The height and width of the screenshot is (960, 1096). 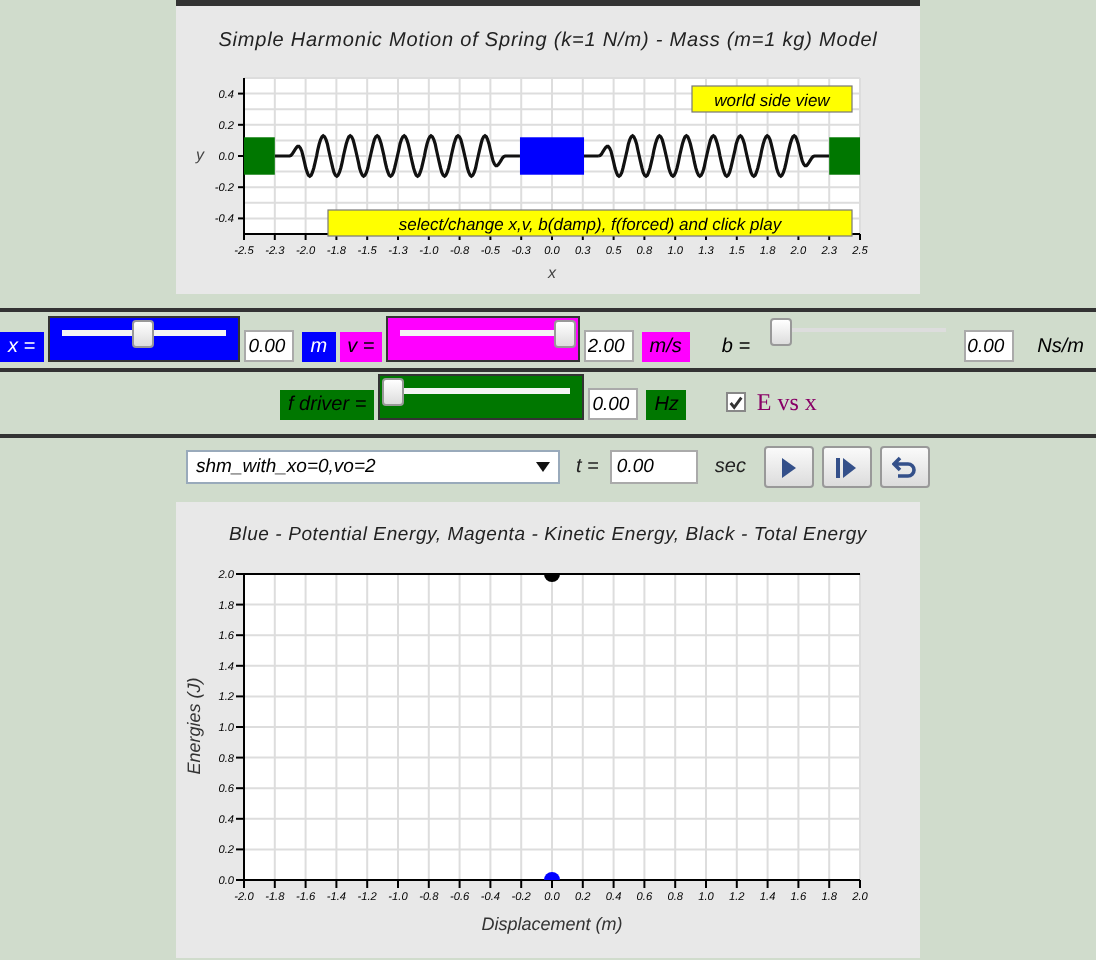 What do you see at coordinates (543, 467) in the screenshot?
I see `caret-icon` at bounding box center [543, 467].